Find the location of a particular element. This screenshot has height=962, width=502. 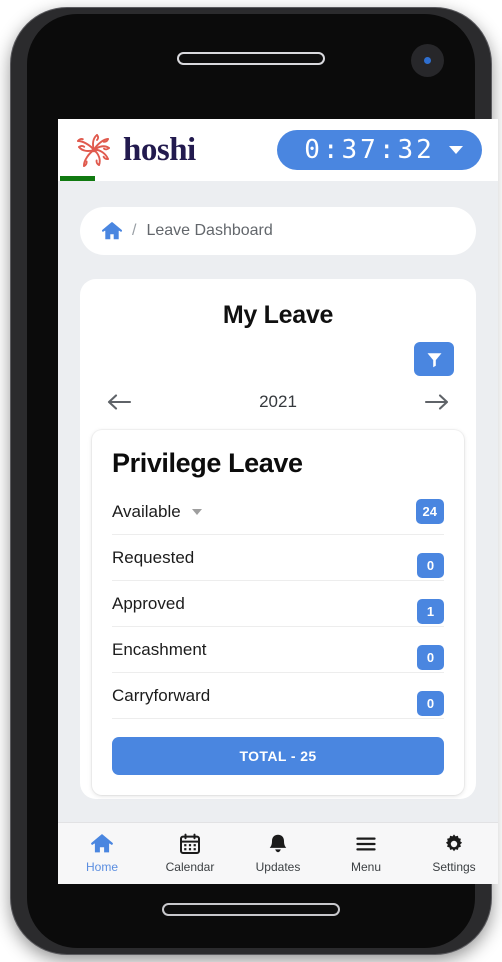

leave-row-label-wrap: Carryforward is located at coordinates (161, 696).